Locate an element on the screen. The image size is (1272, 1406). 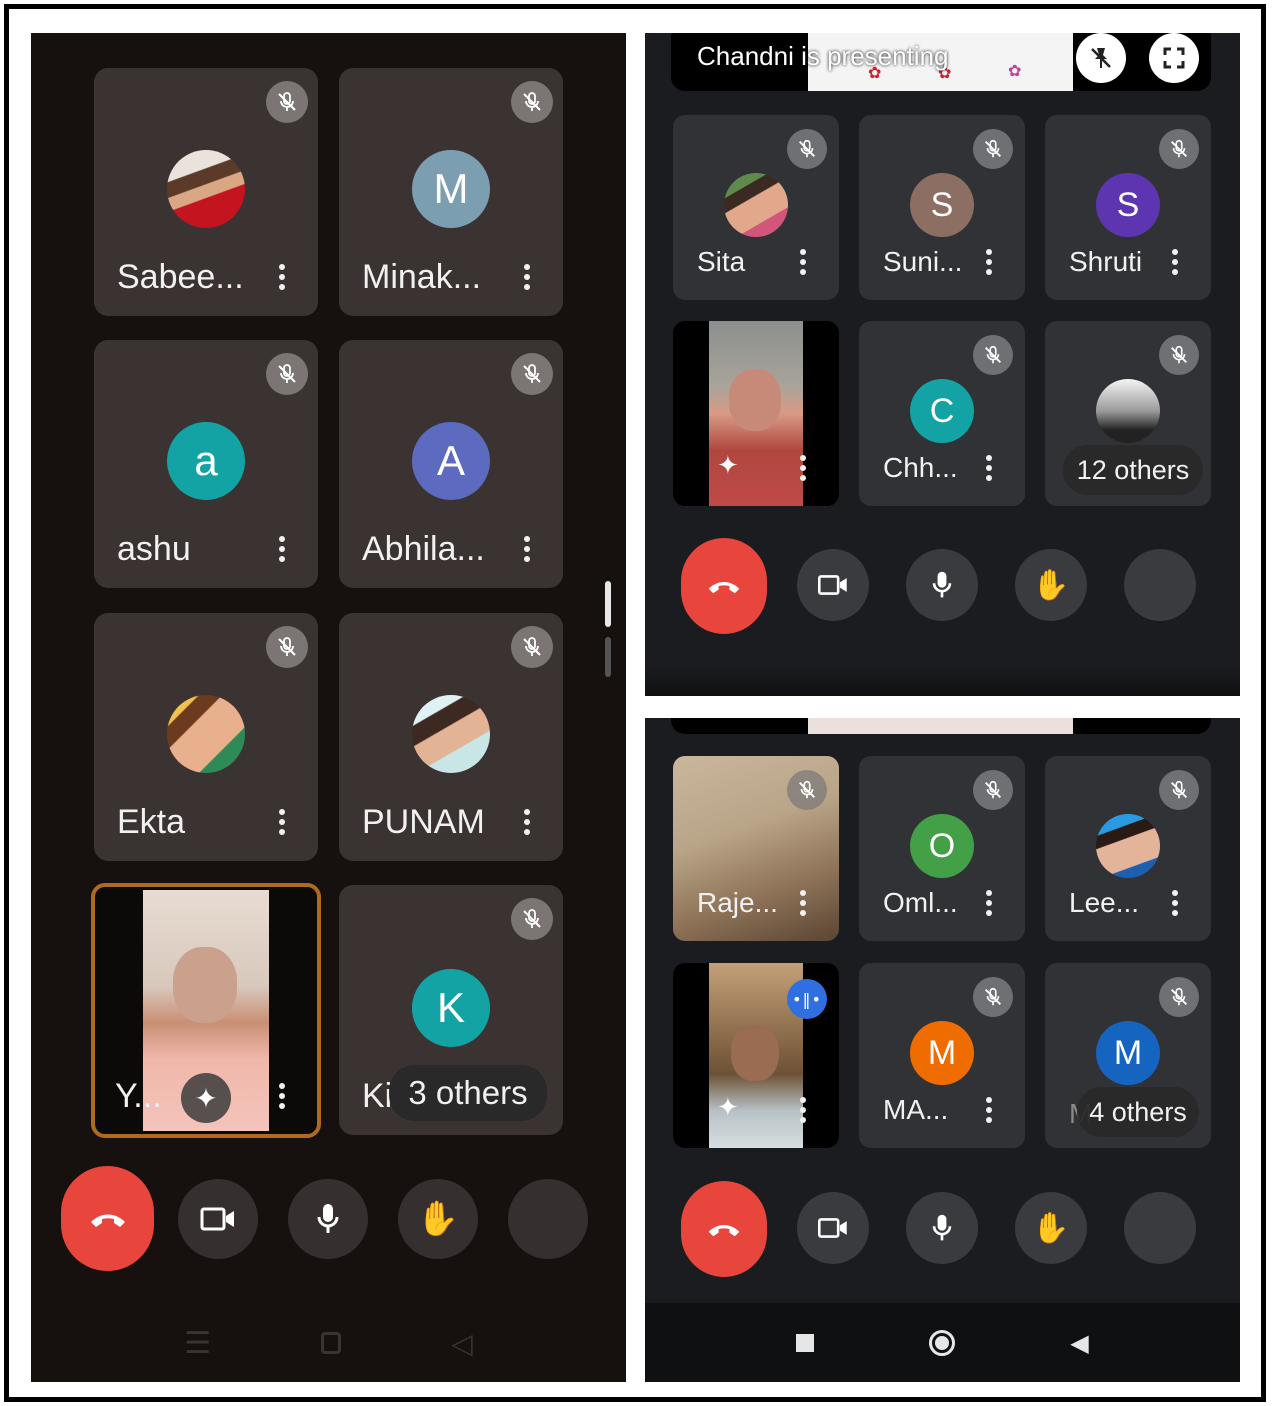
presentation-banner: ✿ ✿ ✿ Chandni is presenting is located at coordinates (941, 62).